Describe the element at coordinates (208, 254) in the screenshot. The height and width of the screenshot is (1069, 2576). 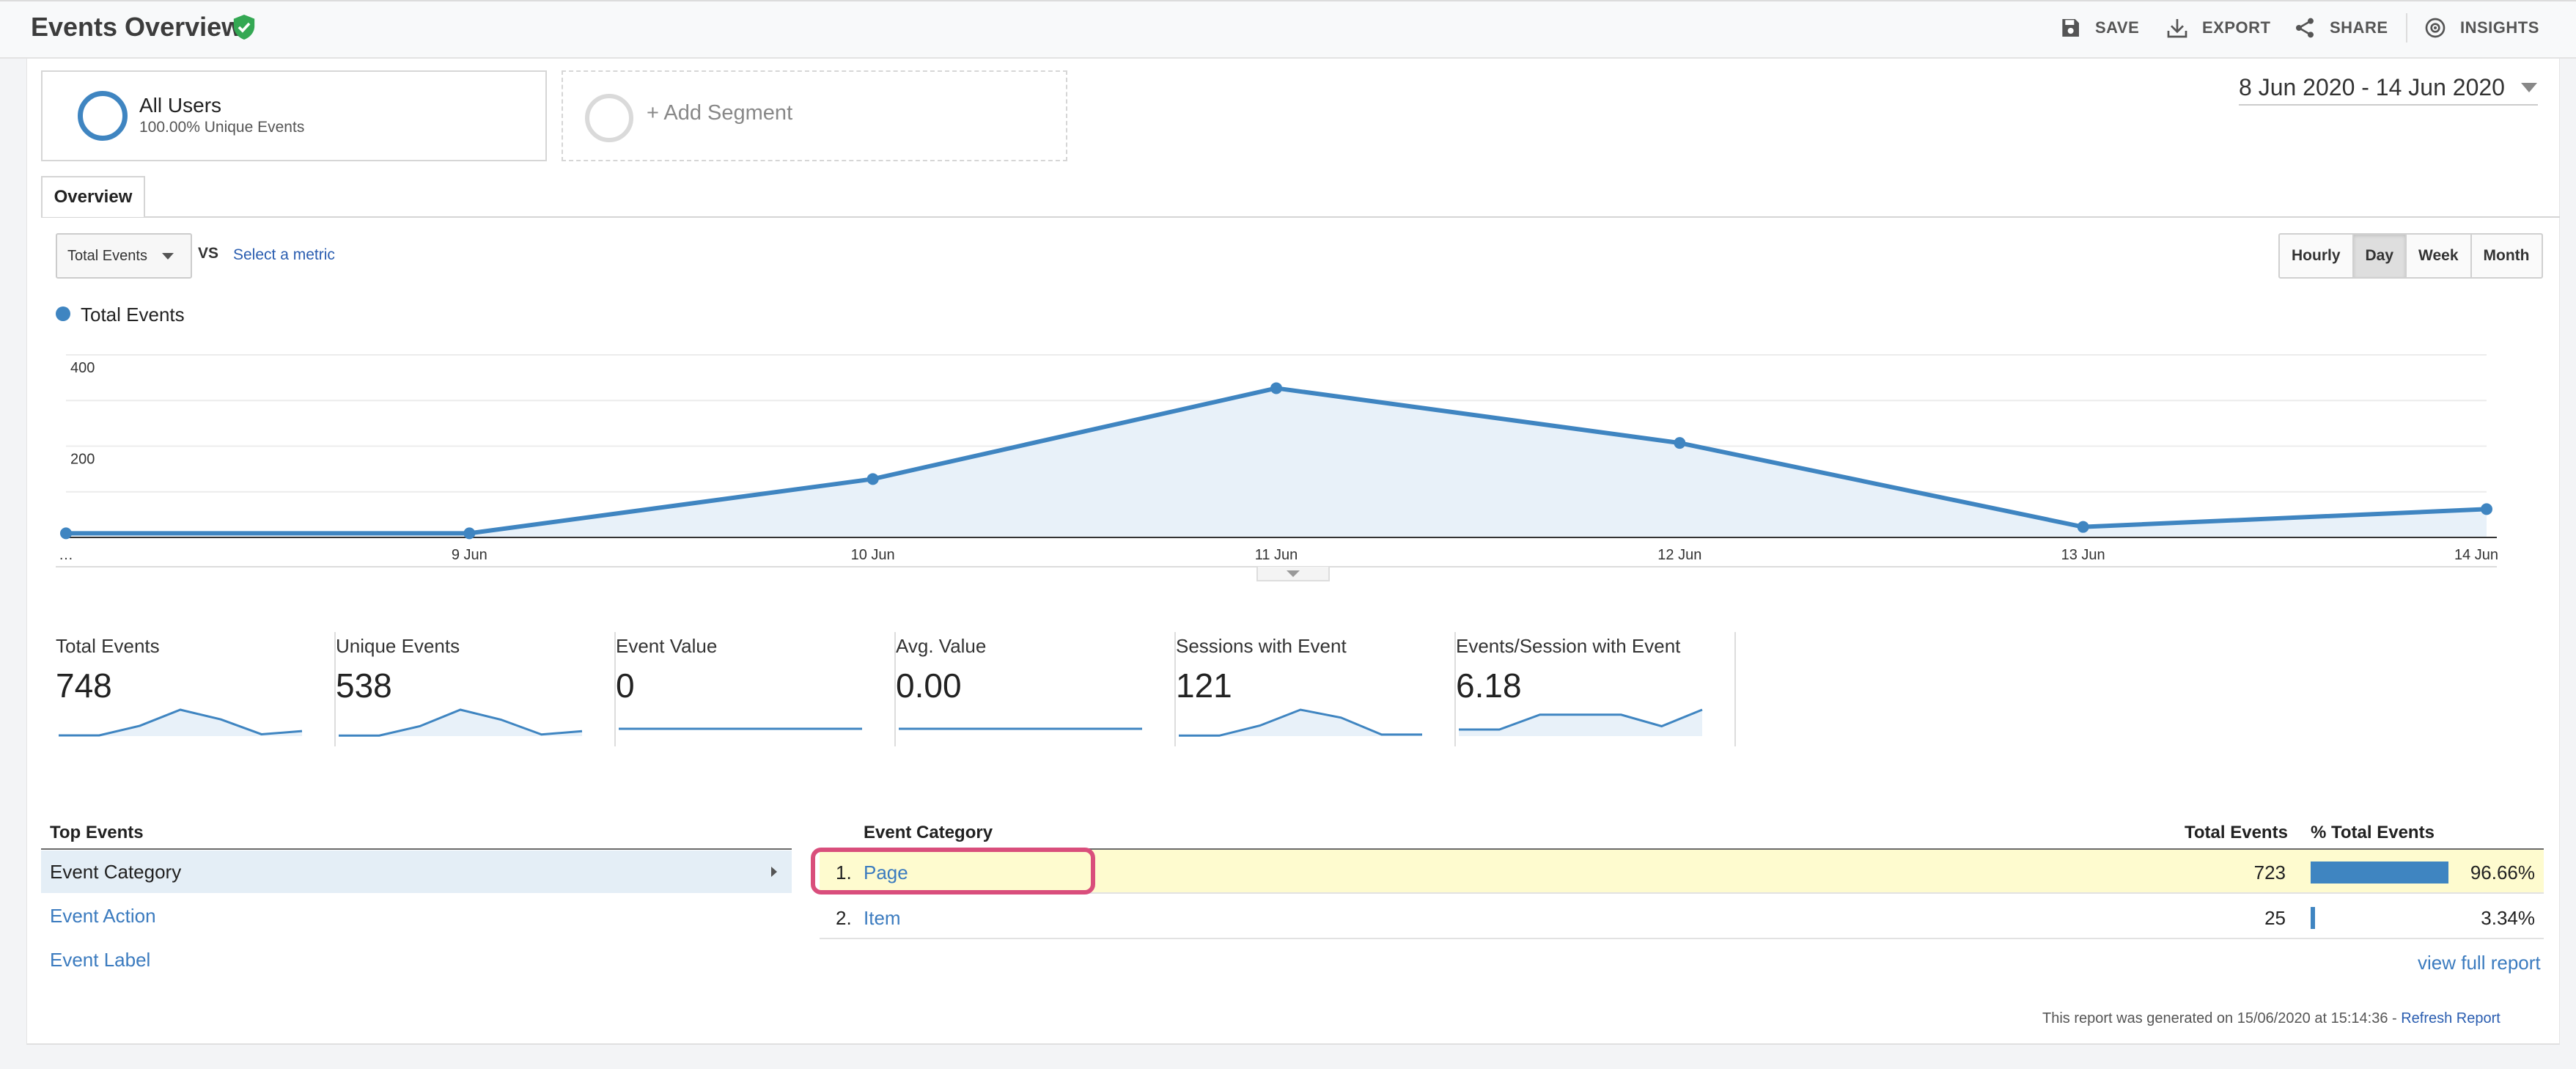
I see `vs-label: VS` at that location.